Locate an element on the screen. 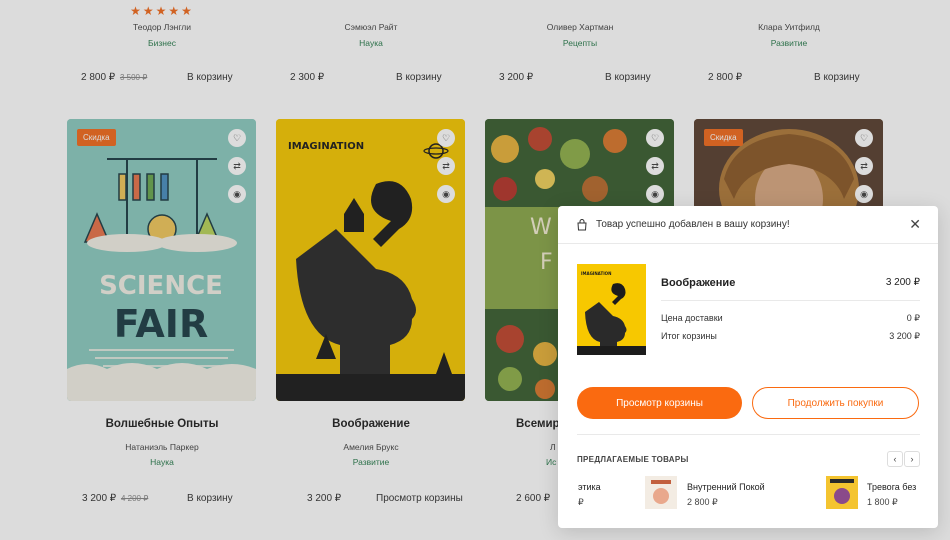 This screenshot has height=540, width=950. bag-icon is located at coordinates (582, 225).